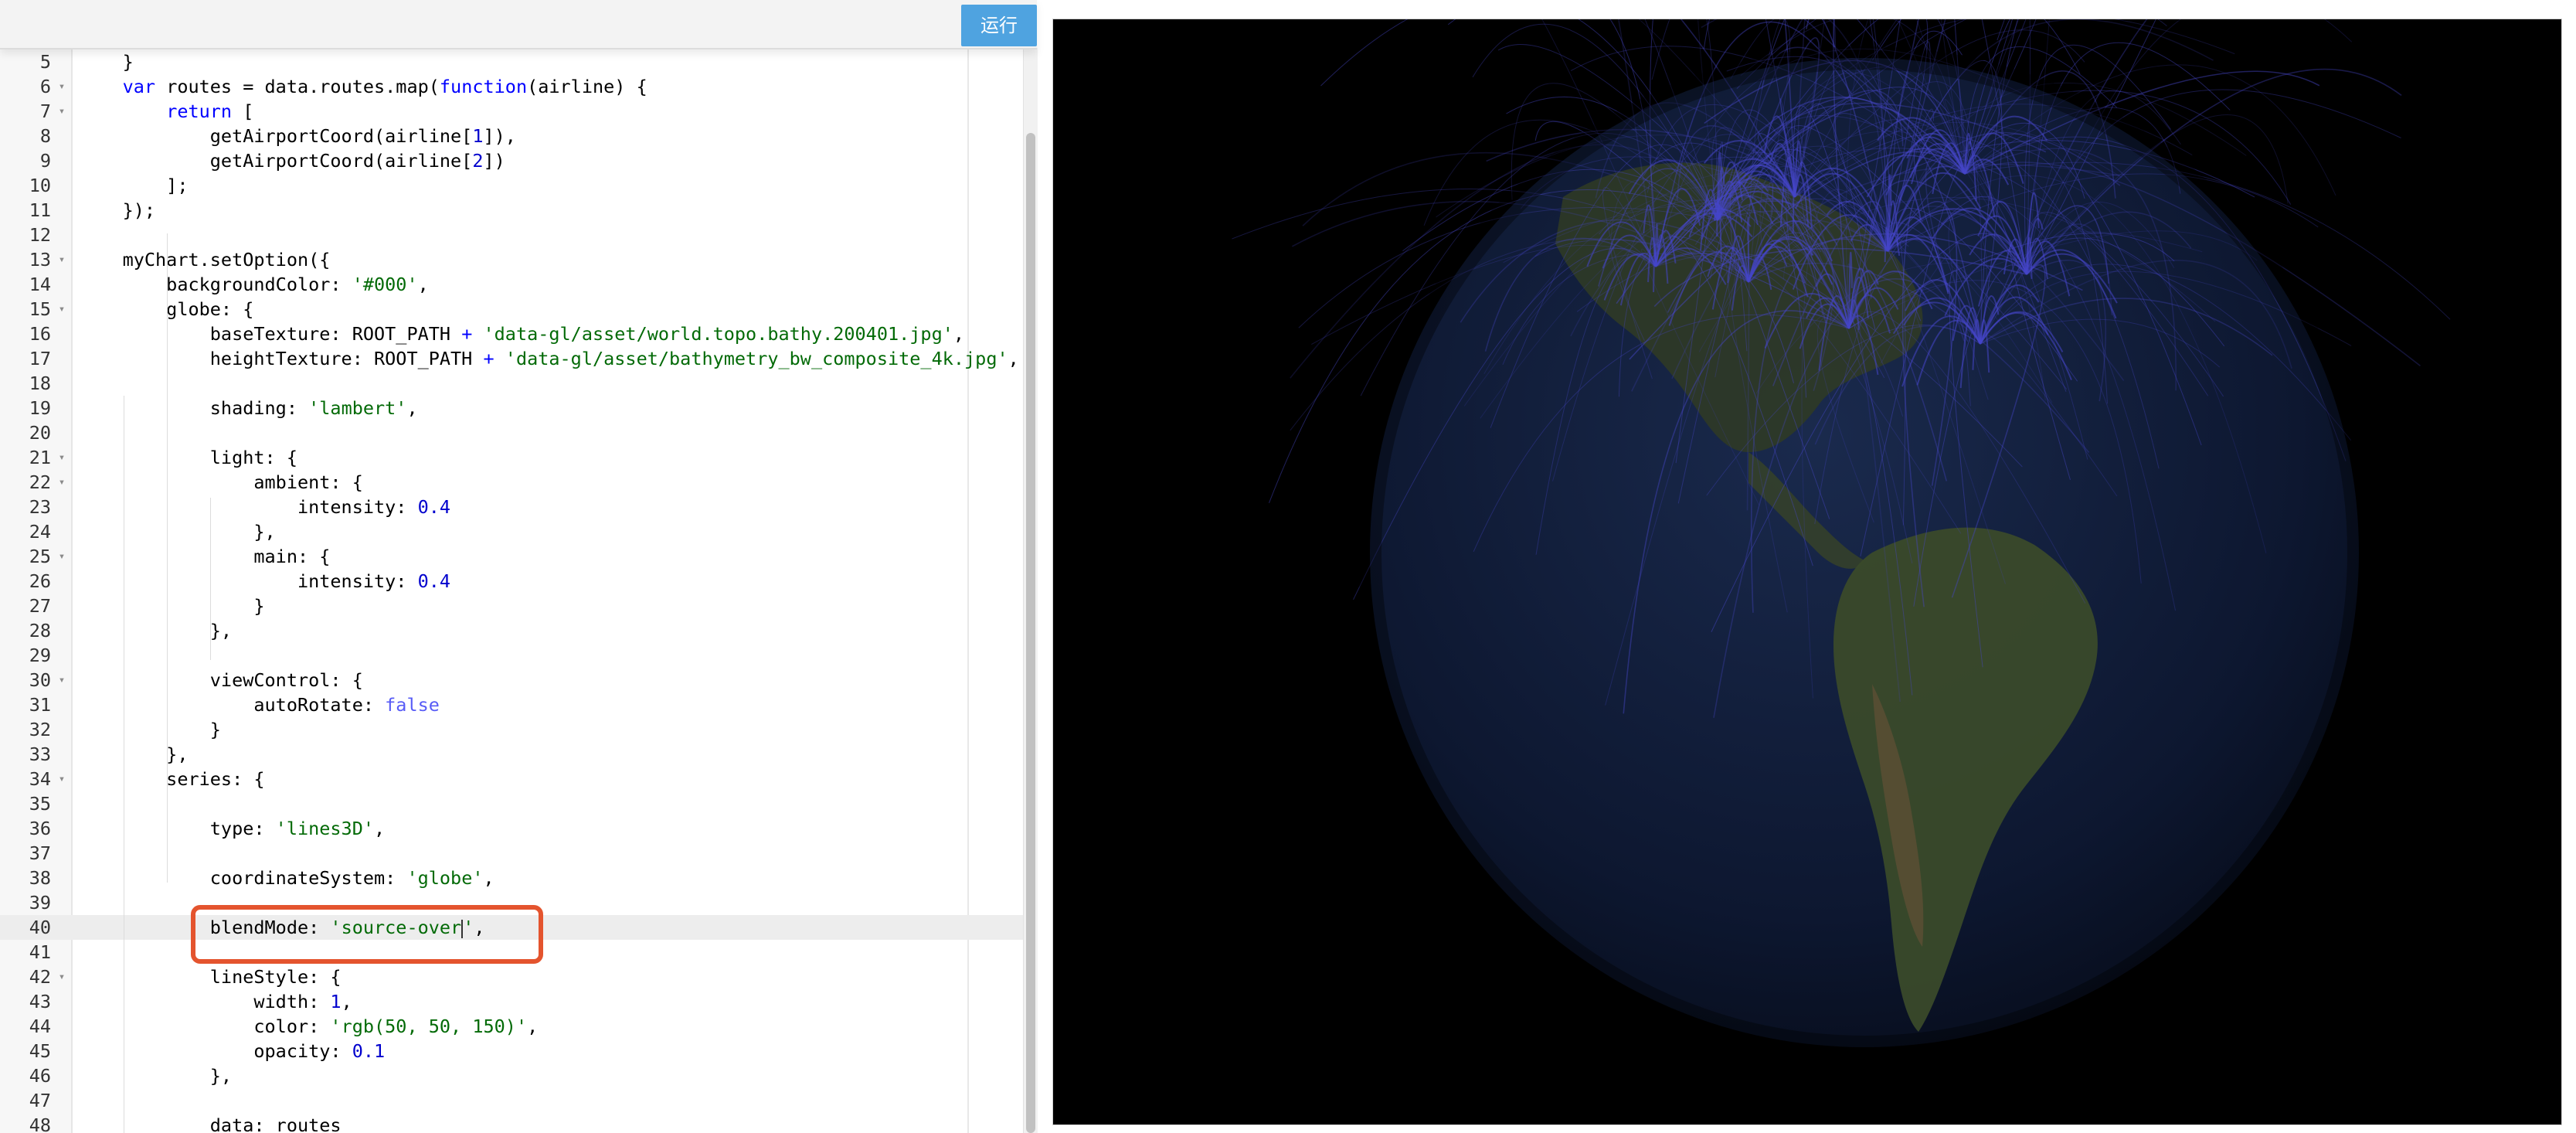 This screenshot has width=2576, height=1133. What do you see at coordinates (248, 408) in the screenshot?
I see `code-text: shading: 'lambert',` at bounding box center [248, 408].